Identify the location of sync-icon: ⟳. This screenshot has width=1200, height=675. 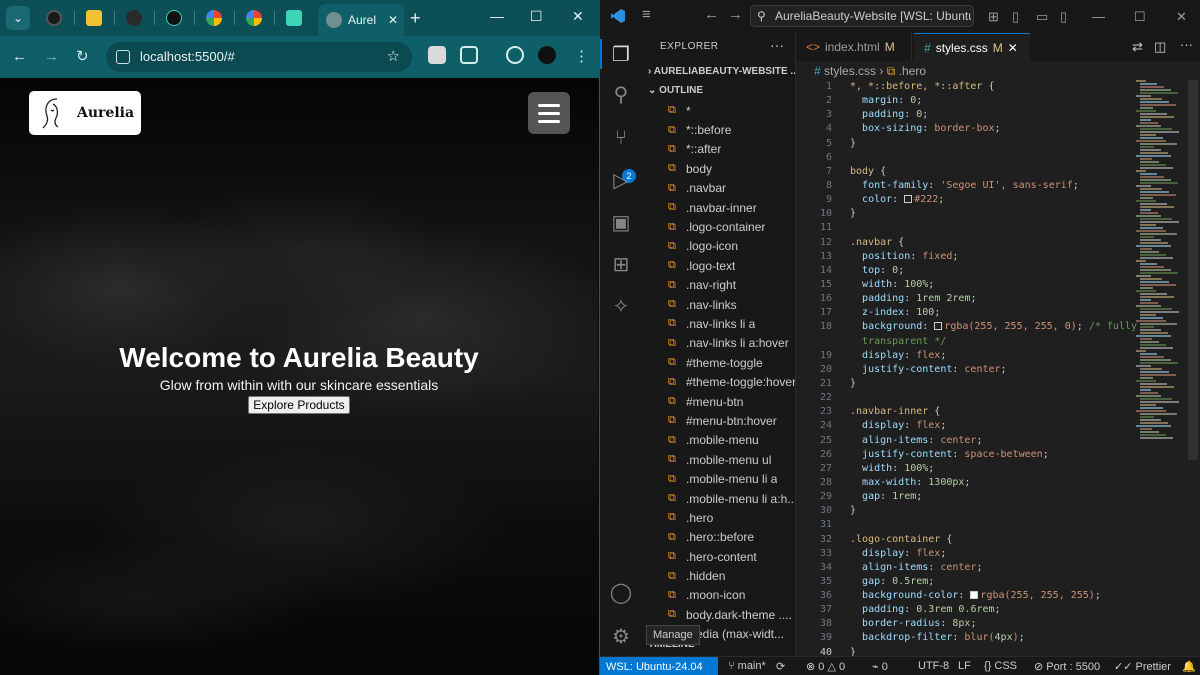
(780, 666).